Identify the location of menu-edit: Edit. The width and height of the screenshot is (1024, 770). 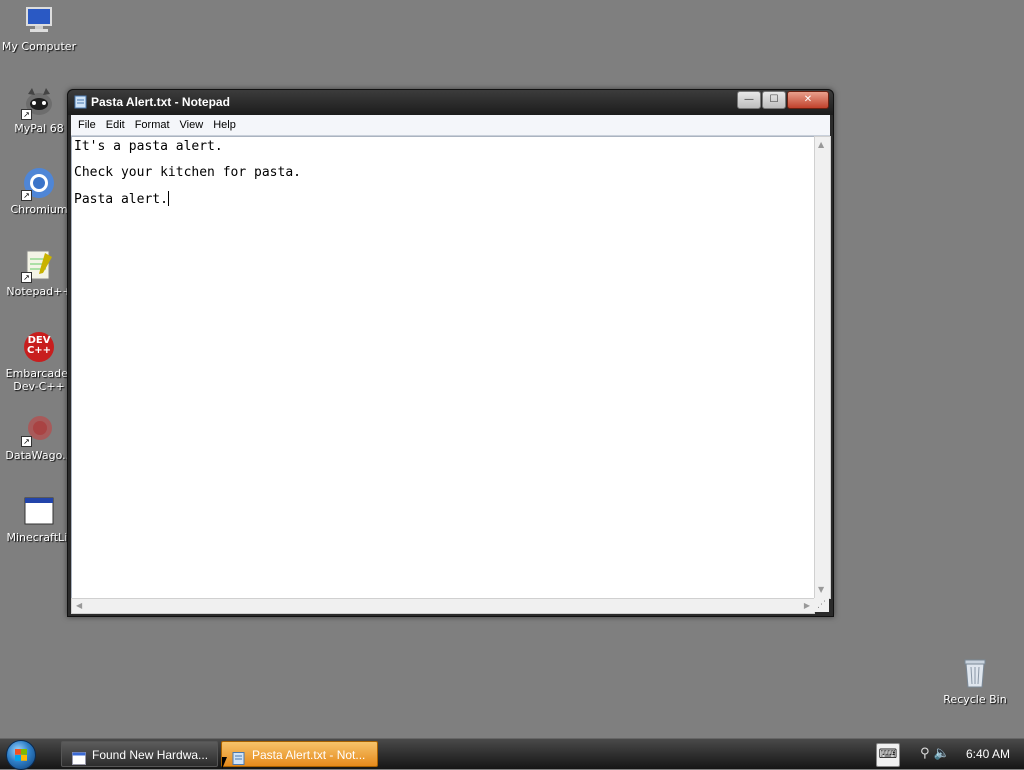
(115, 125).